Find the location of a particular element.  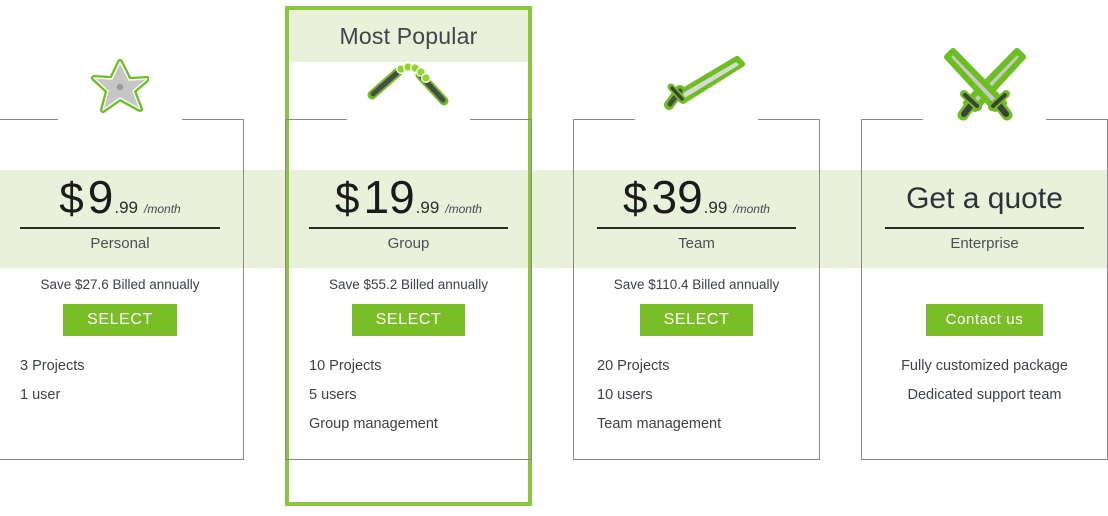

feature-list: 20 Projects 10 users Team management is located at coordinates (701, 395).